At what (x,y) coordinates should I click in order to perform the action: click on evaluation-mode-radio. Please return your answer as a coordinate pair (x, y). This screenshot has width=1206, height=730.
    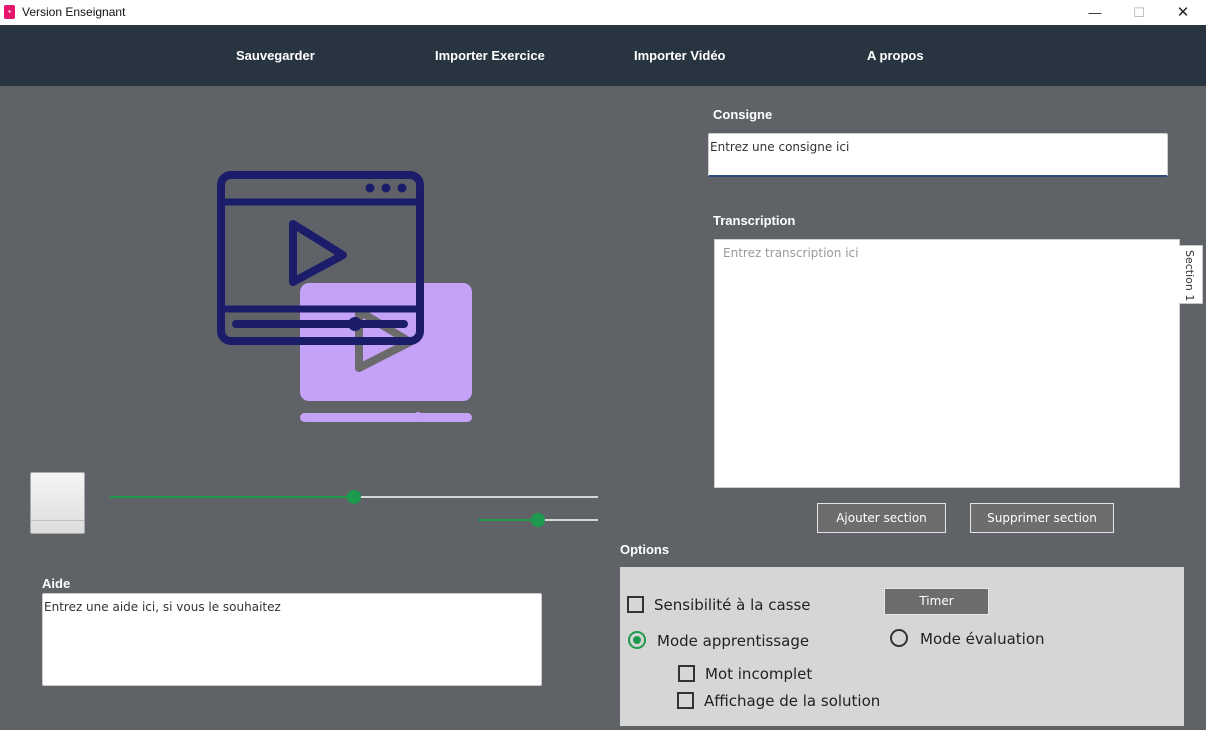
    Looking at the image, I should click on (899, 638).